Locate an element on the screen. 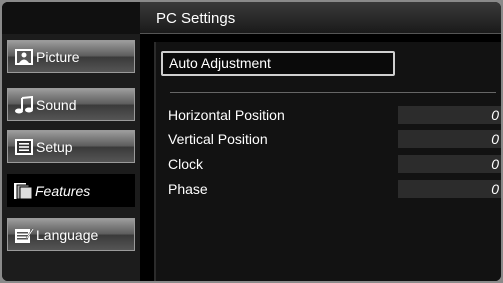 This screenshot has width=503, height=283. setting-row-horizontal-position: Horizontal Position 0 is located at coordinates (334, 115).